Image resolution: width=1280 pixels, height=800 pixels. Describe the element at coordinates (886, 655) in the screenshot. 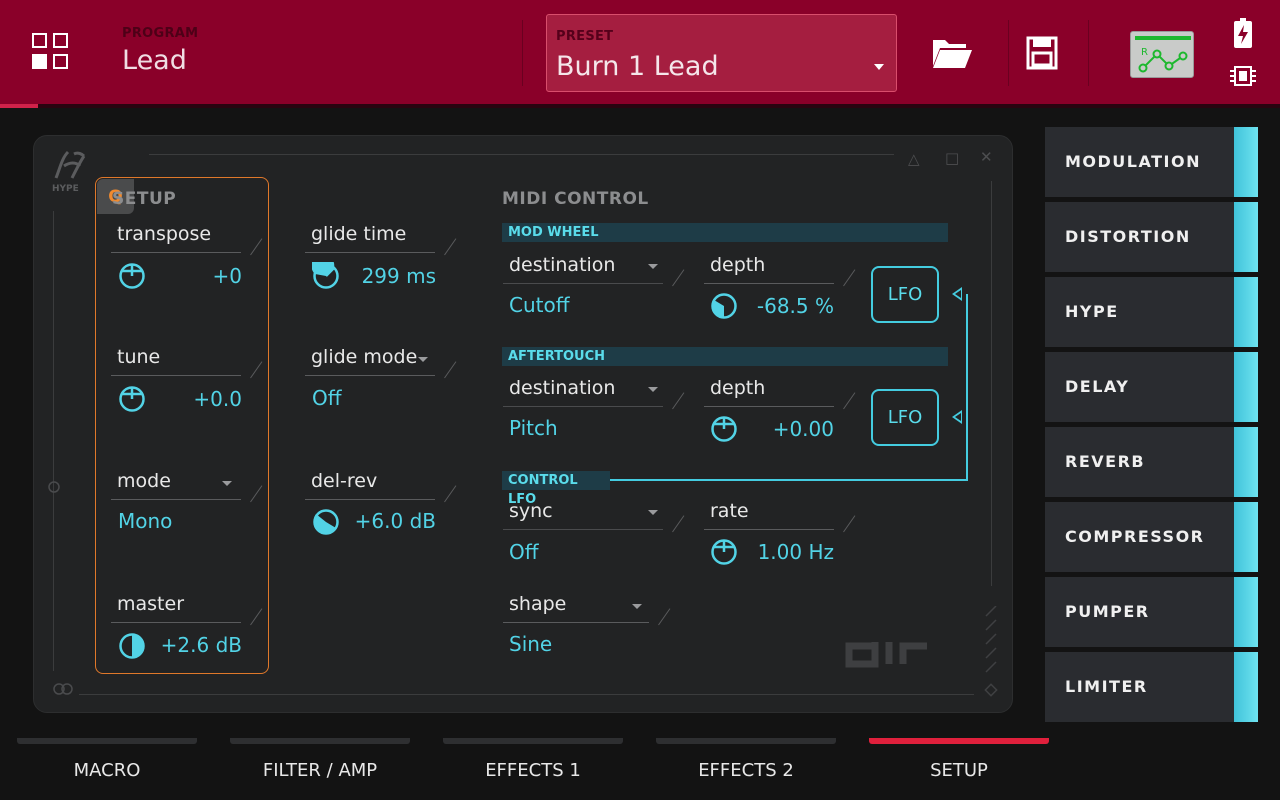

I see `air-logo-icon` at that location.